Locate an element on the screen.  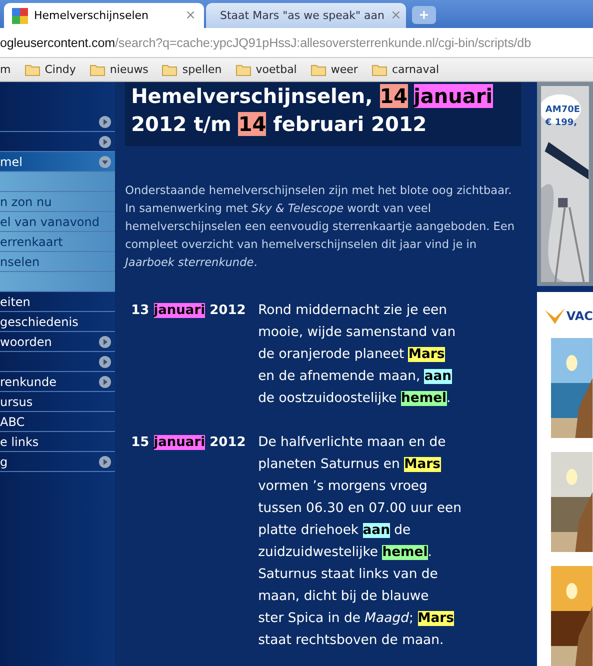
bookmark: carnaval is located at coordinates (406, 69).